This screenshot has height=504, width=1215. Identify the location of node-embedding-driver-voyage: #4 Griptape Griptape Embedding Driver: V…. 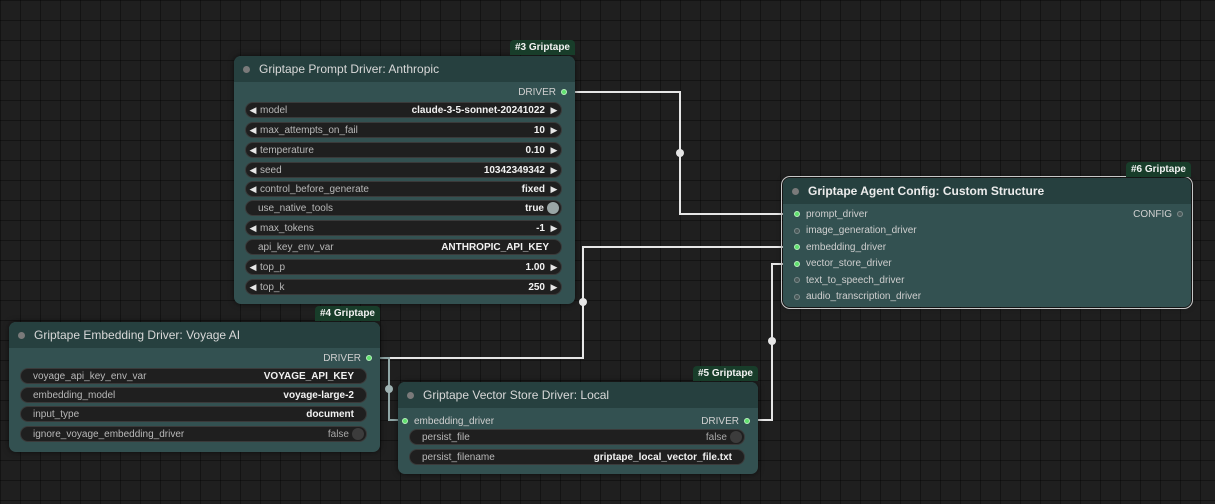
(194, 379).